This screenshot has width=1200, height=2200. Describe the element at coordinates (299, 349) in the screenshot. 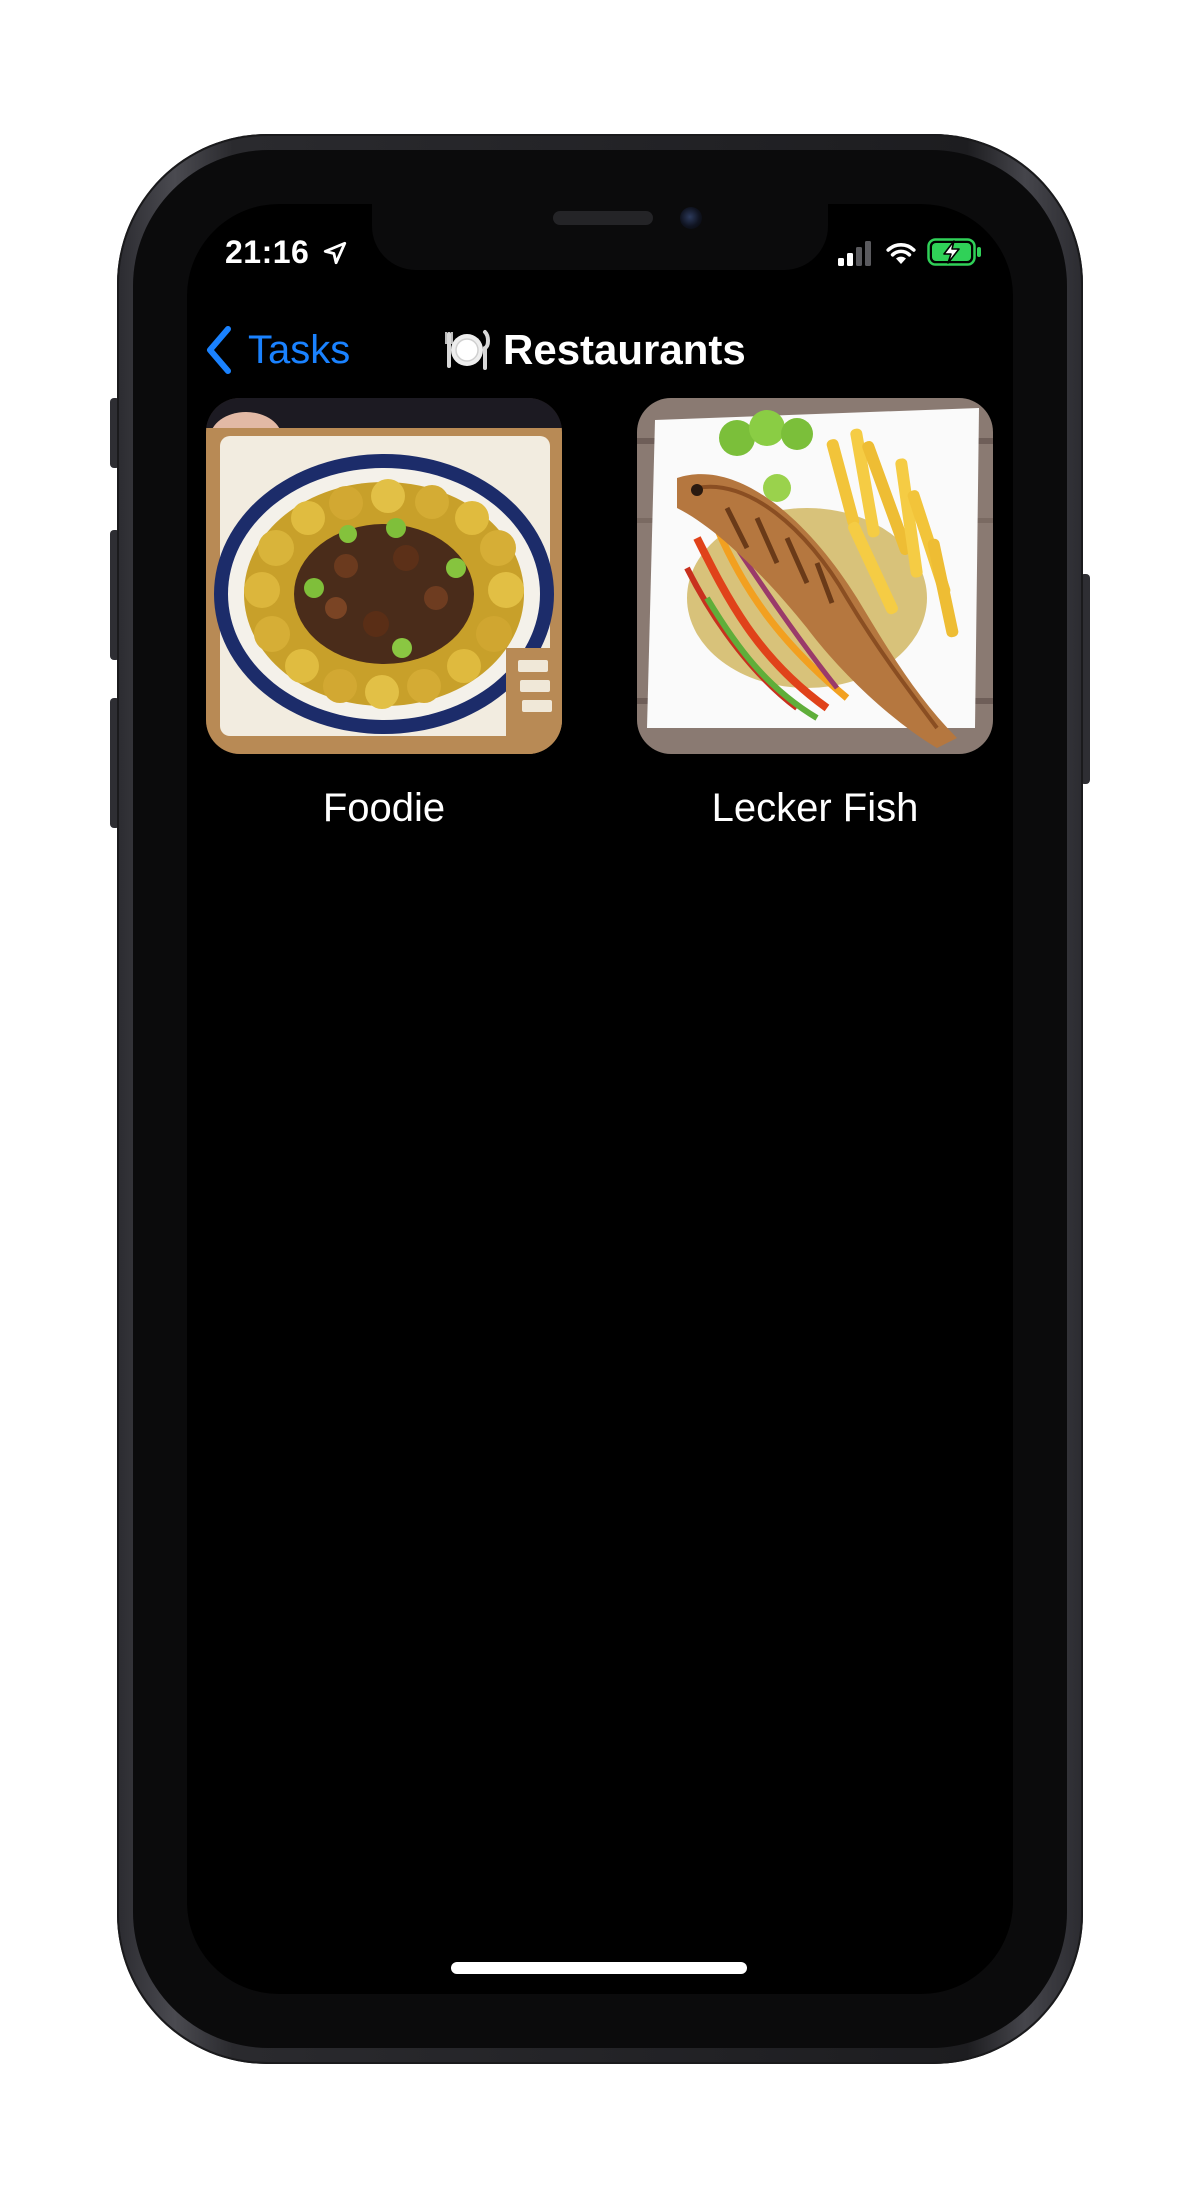

I see `back-button-label: Tasks` at that location.